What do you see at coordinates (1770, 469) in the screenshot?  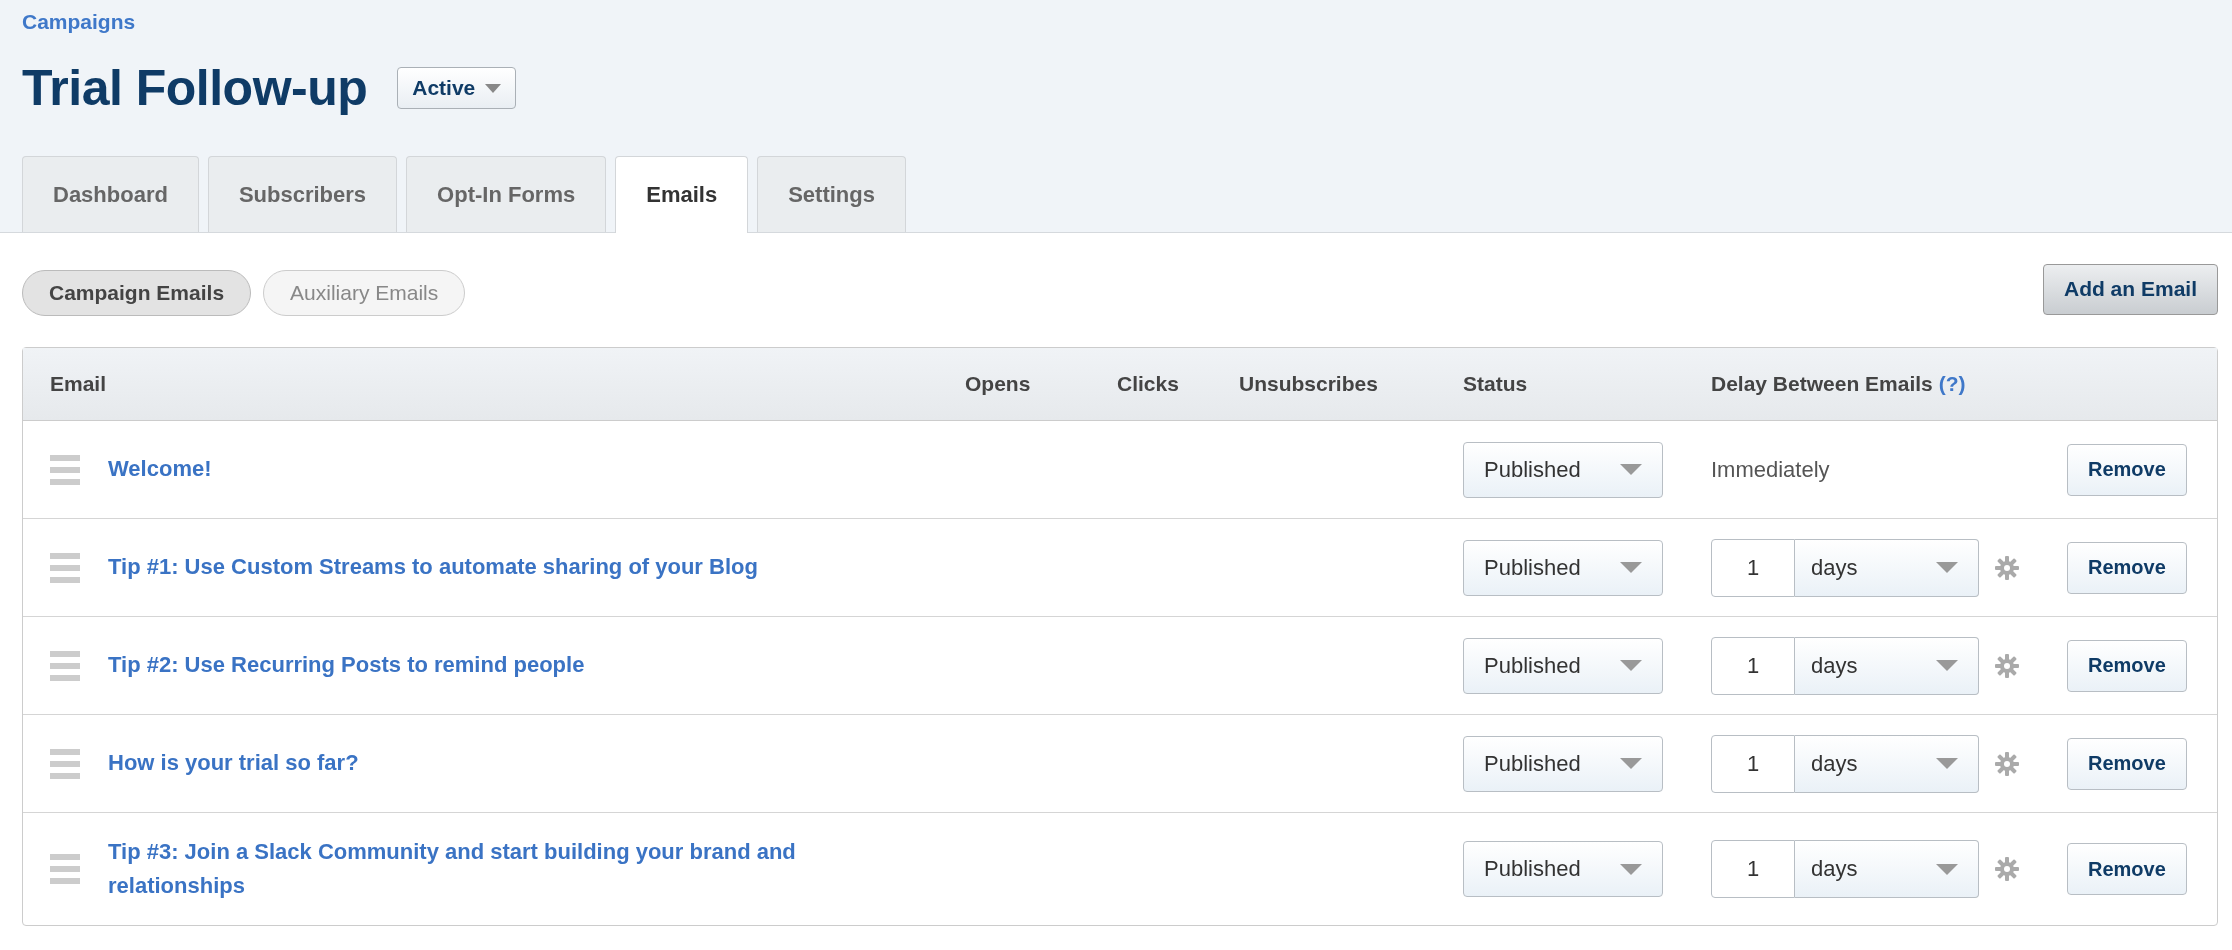 I see `delay-text: Immediately` at bounding box center [1770, 469].